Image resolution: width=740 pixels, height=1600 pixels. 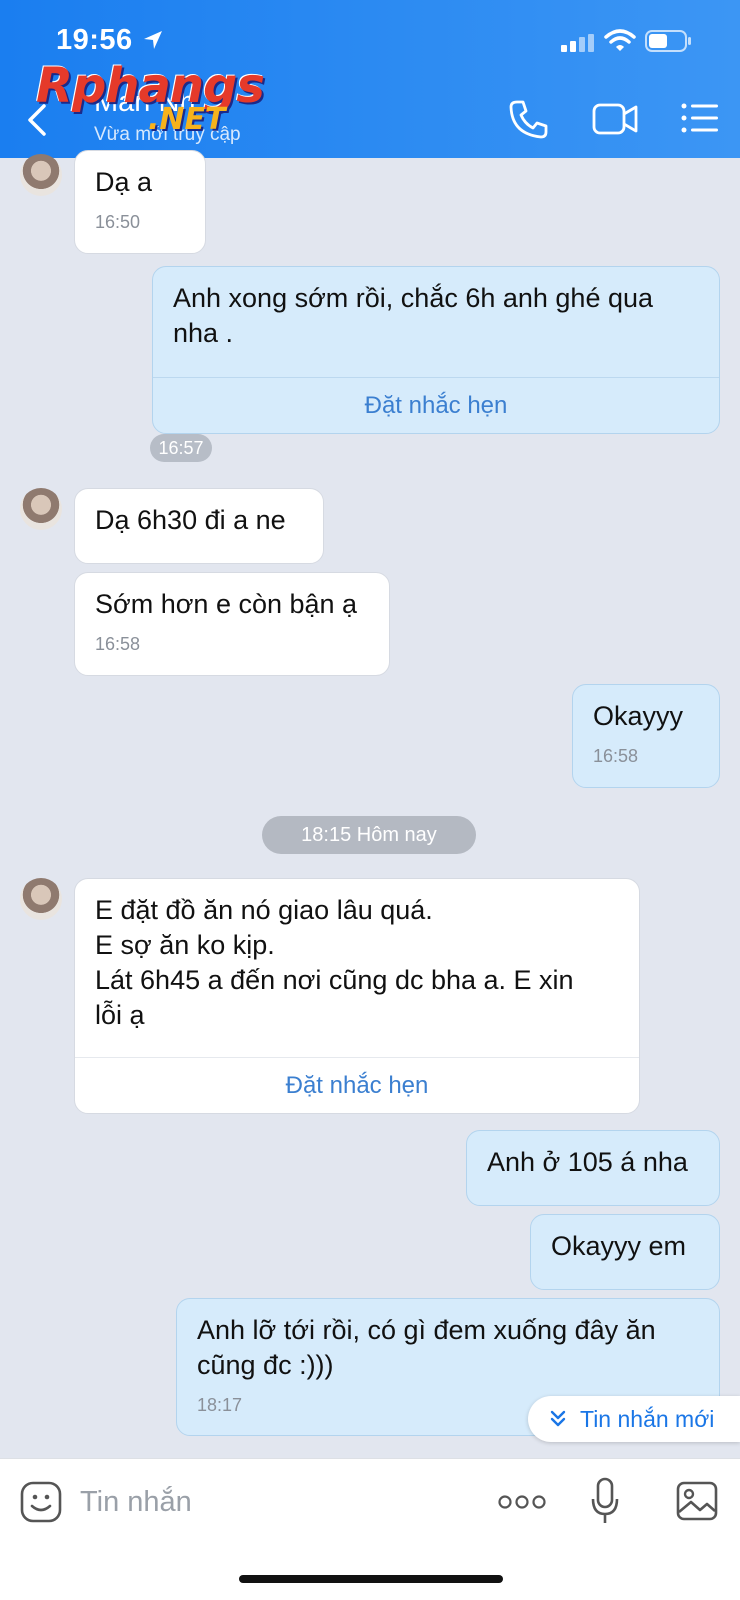 What do you see at coordinates (522, 1502) in the screenshot?
I see `more-dots-icon` at bounding box center [522, 1502].